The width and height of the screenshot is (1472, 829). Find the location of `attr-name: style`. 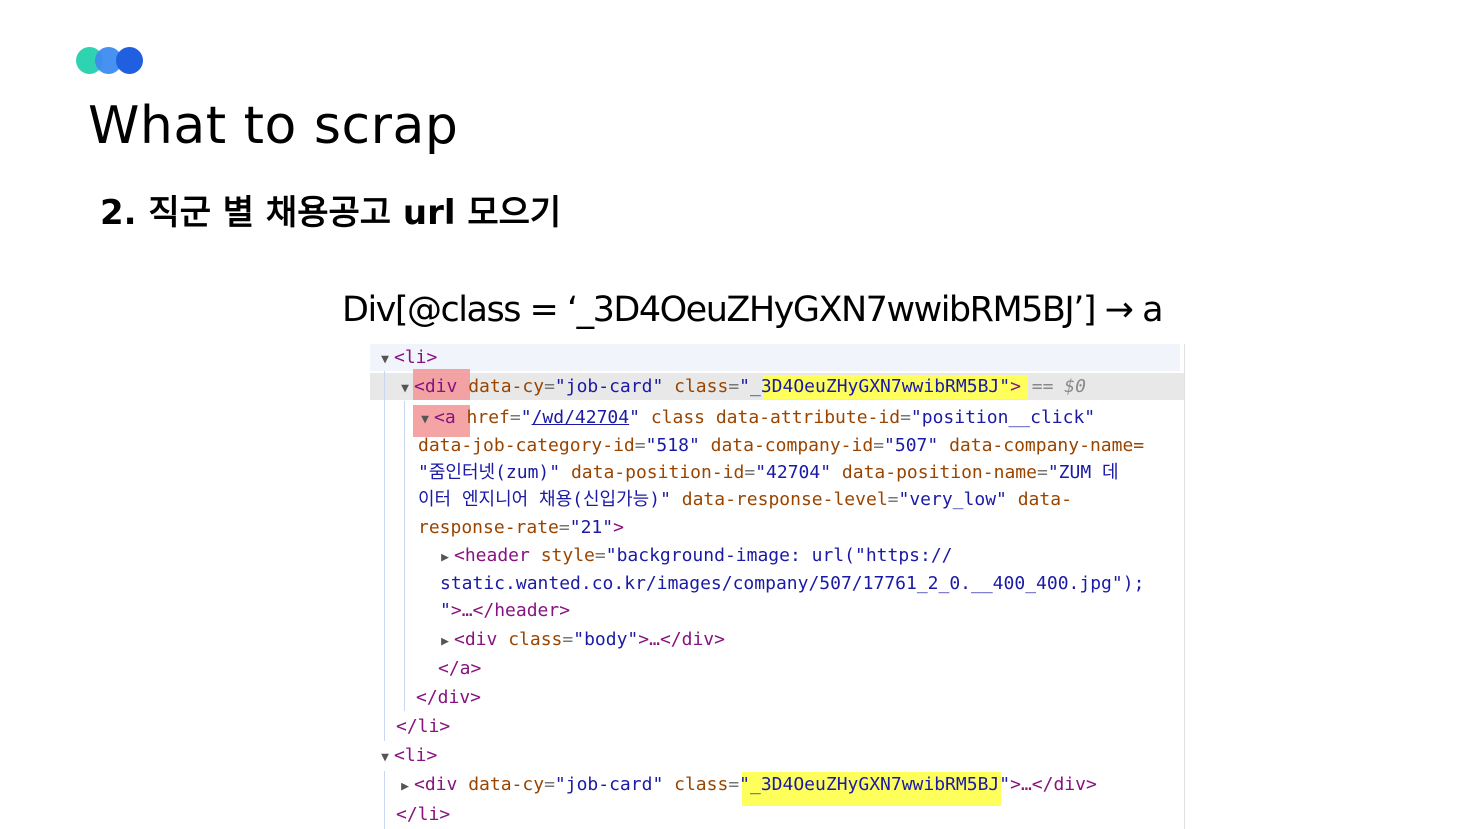

attr-name: style is located at coordinates (567, 555).